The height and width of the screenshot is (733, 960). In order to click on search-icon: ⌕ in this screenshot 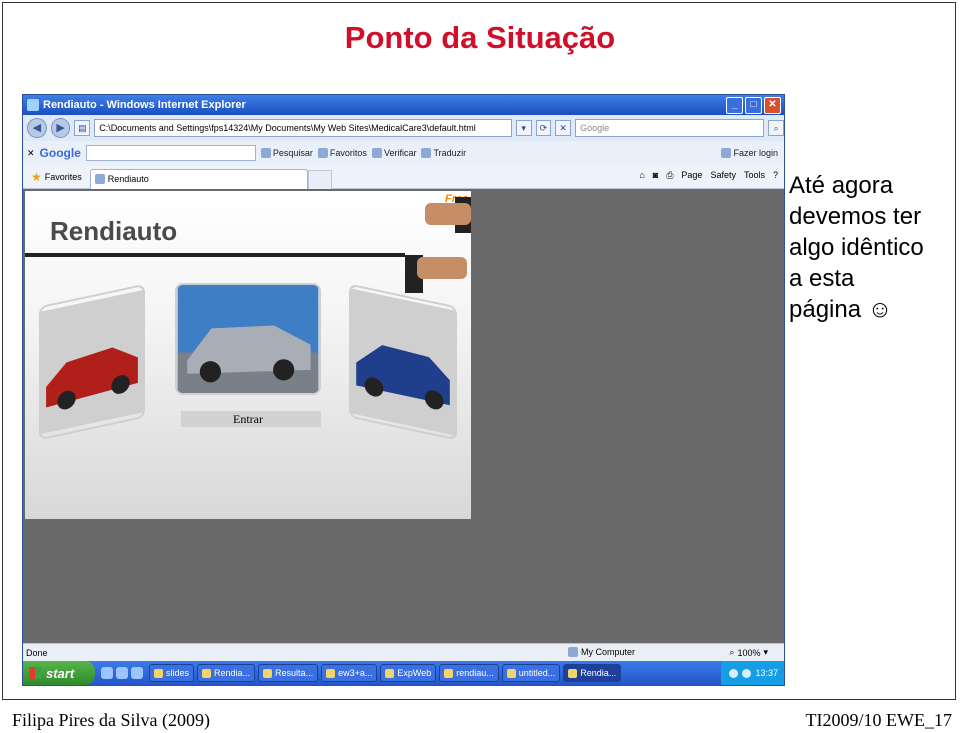, I will do `click(776, 128)`.